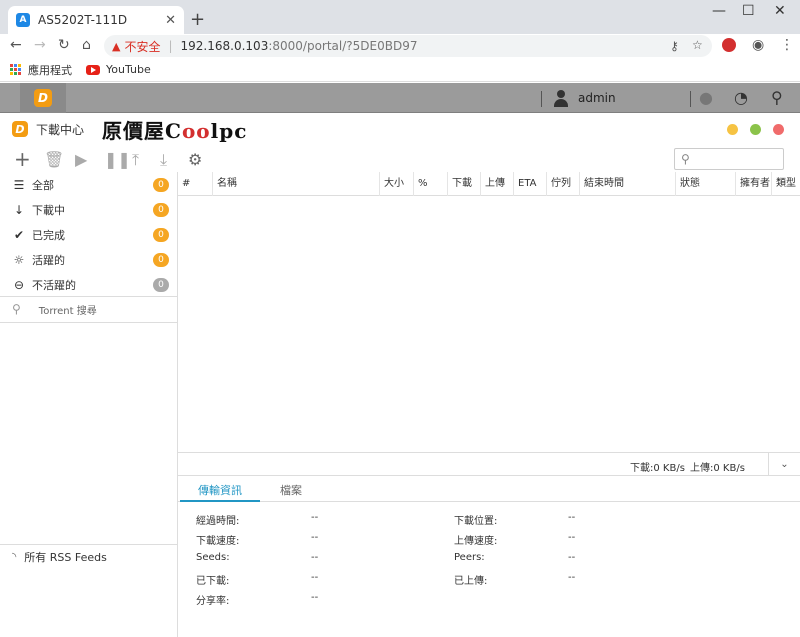 The height and width of the screenshot is (637, 800). What do you see at coordinates (22, 159) in the screenshot?
I see `add-task-icon: +` at bounding box center [22, 159].